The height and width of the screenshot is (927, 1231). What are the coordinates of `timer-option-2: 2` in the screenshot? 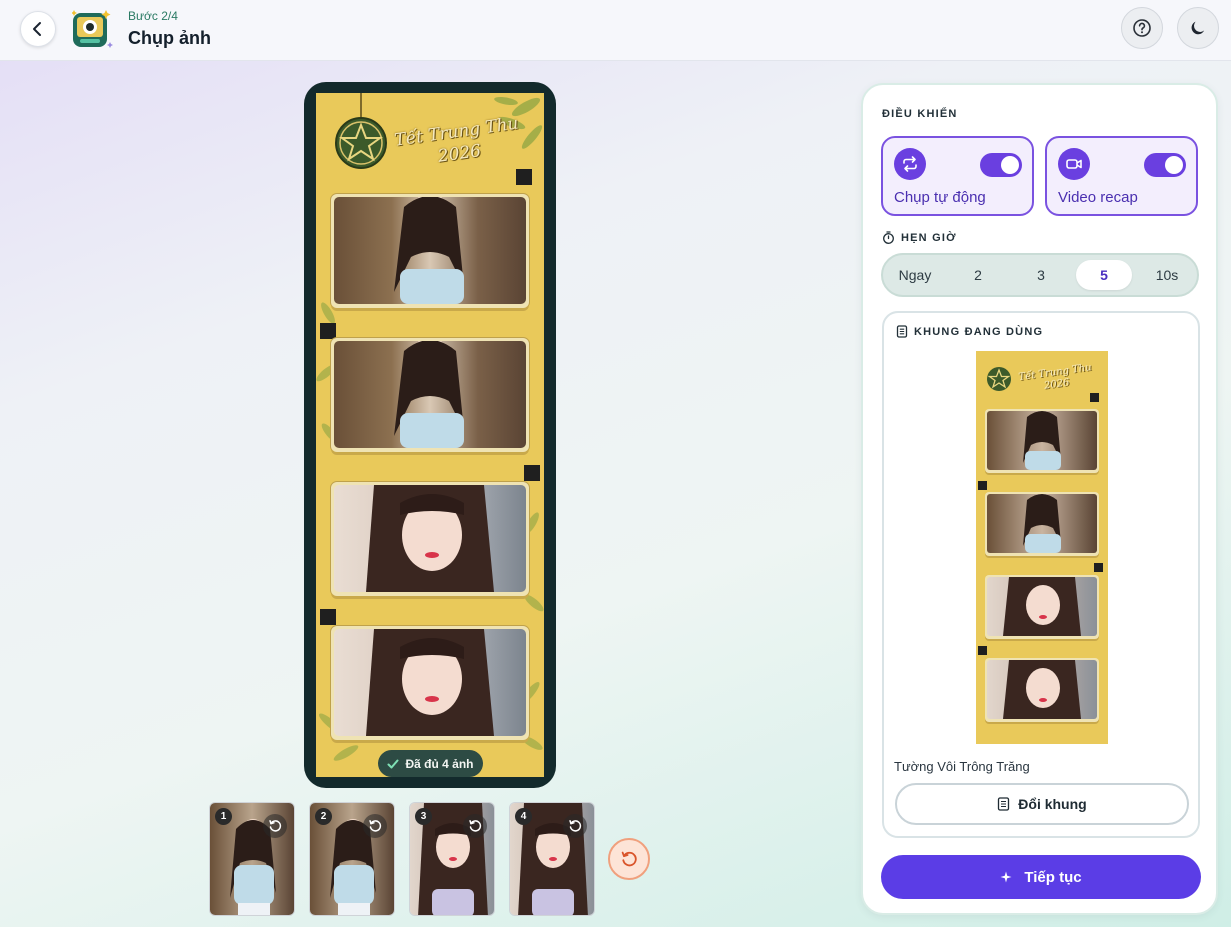 It's located at (978, 275).